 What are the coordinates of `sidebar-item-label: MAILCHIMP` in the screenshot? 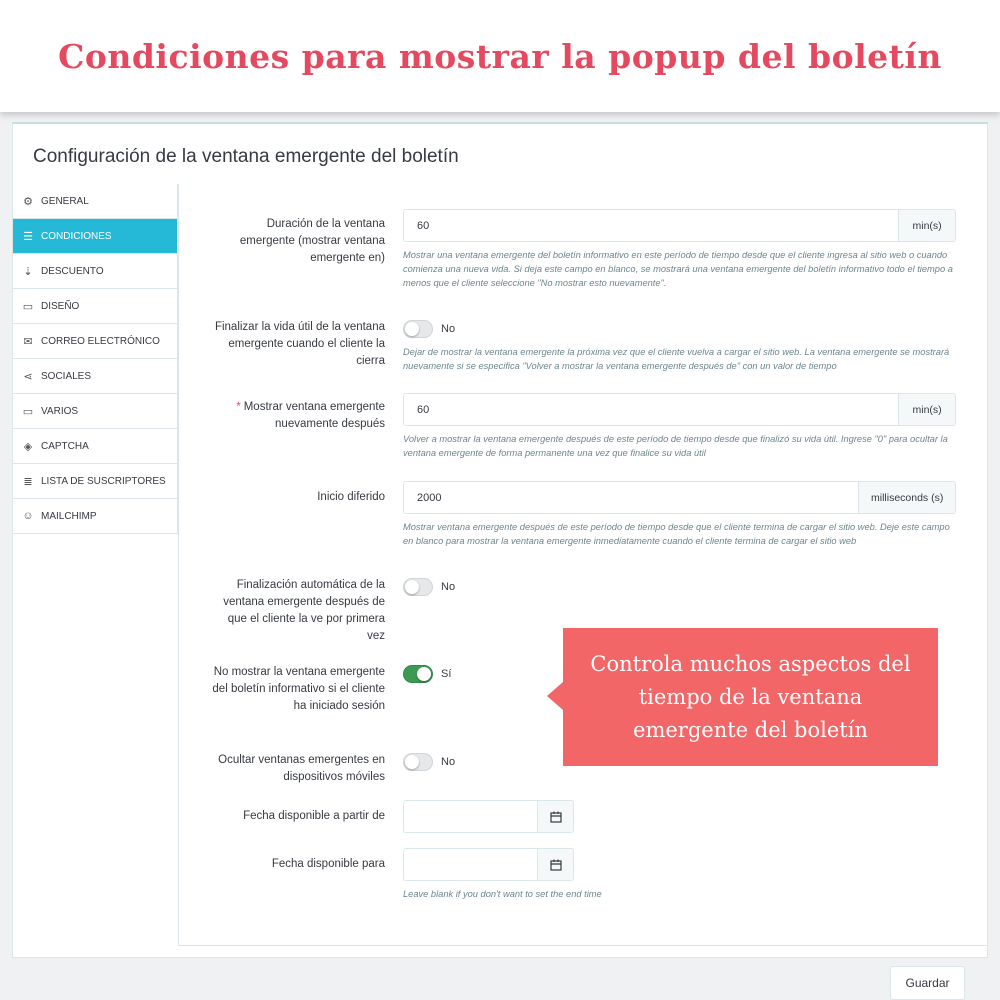 It's located at (69, 516).